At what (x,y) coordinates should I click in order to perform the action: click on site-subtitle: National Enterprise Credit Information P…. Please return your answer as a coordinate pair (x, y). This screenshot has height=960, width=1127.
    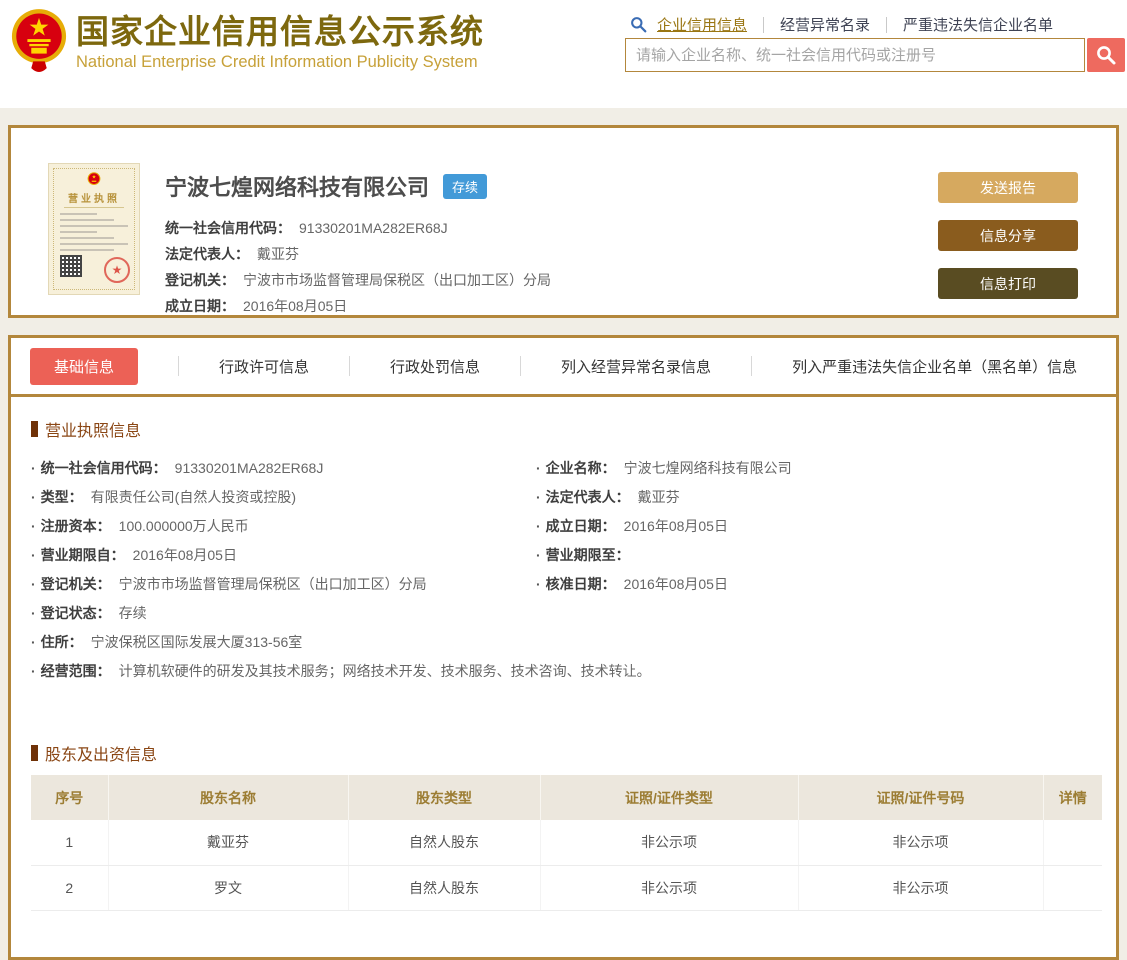
    Looking at the image, I should click on (277, 61).